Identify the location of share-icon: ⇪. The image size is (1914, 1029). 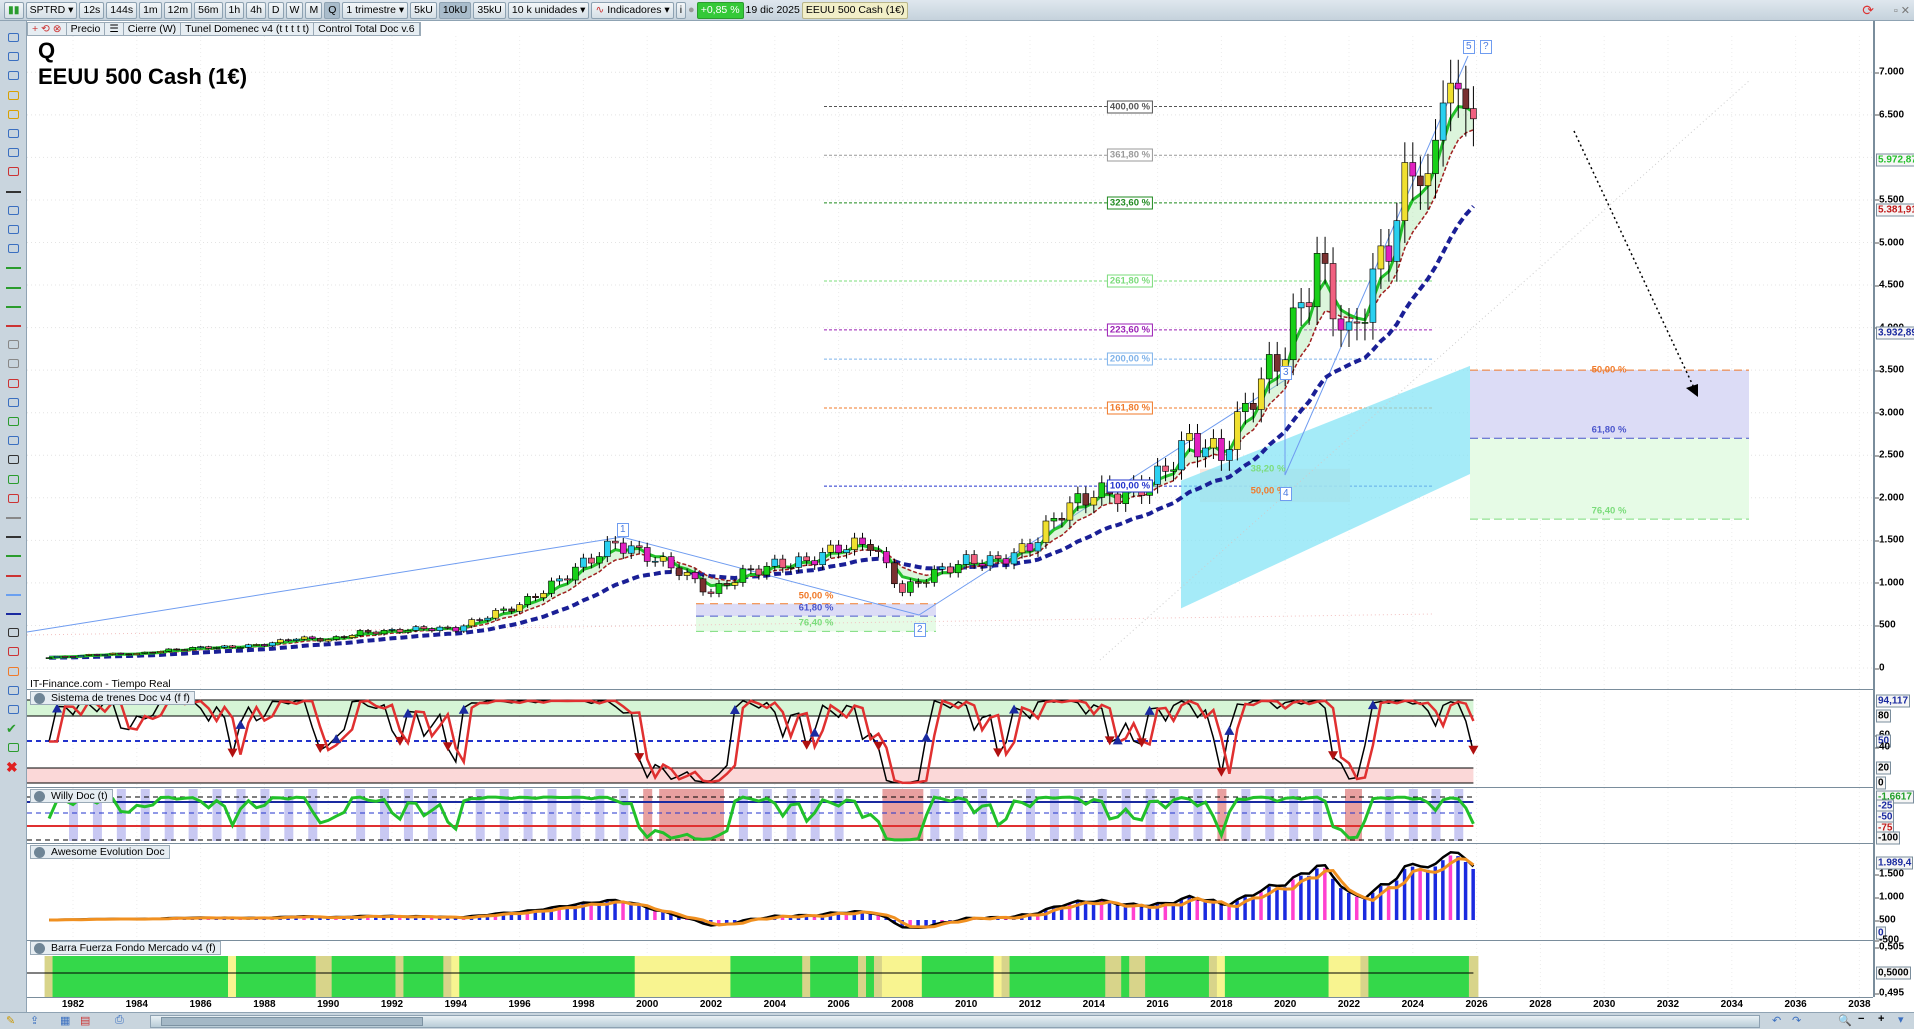
(34, 1020).